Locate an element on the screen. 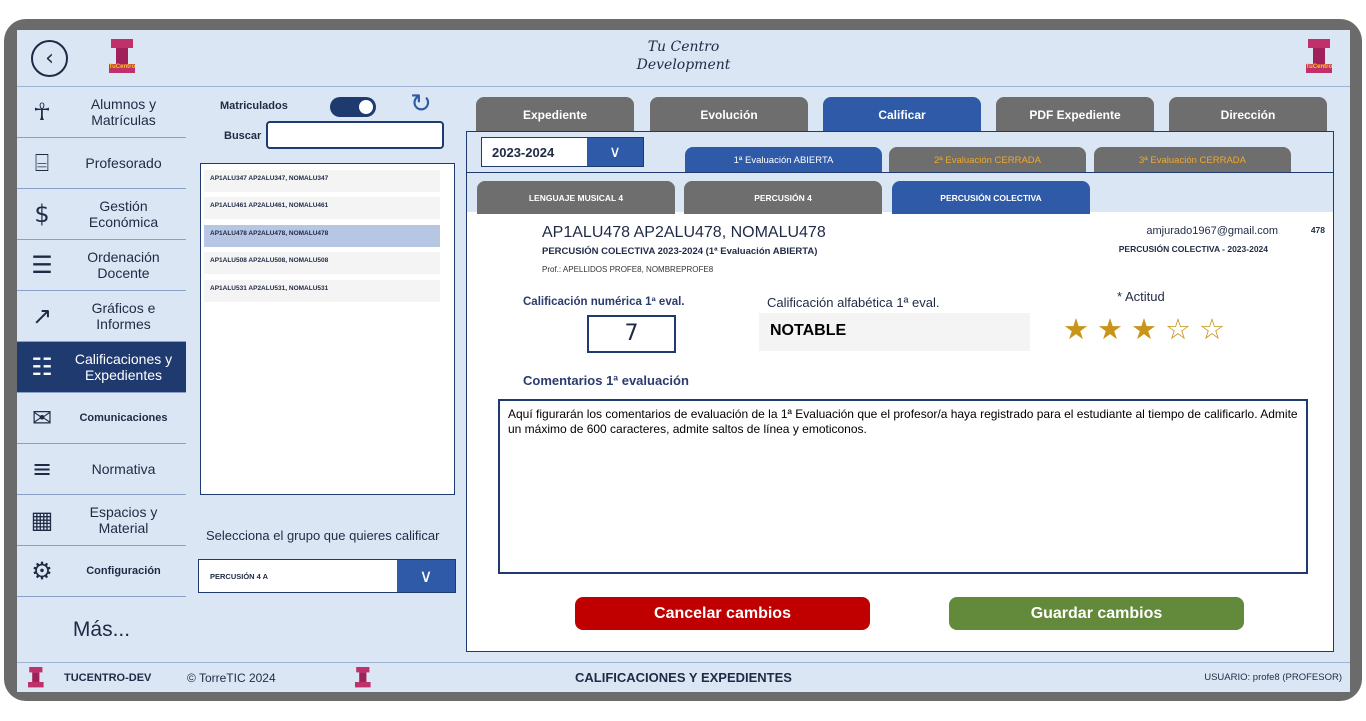  sidebar-item-label: Configuración is located at coordinates (123, 571).